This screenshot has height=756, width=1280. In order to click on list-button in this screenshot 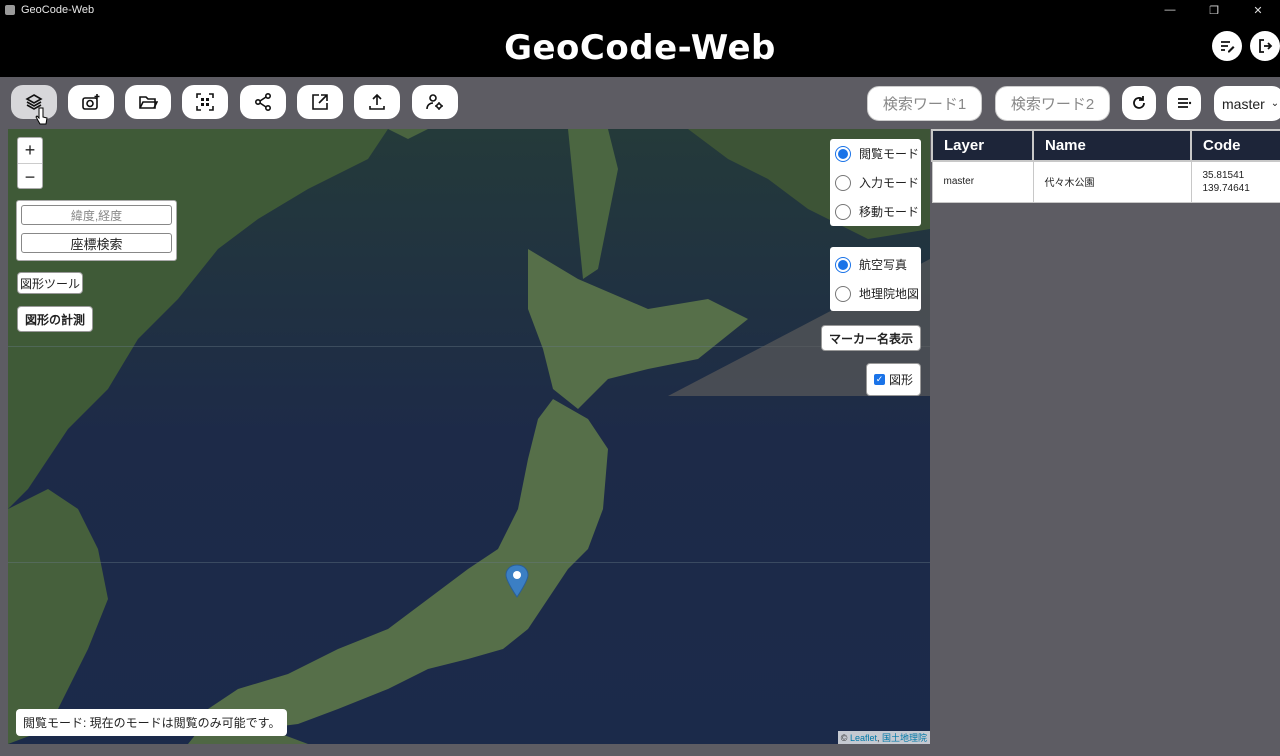, I will do `click(1184, 103)`.